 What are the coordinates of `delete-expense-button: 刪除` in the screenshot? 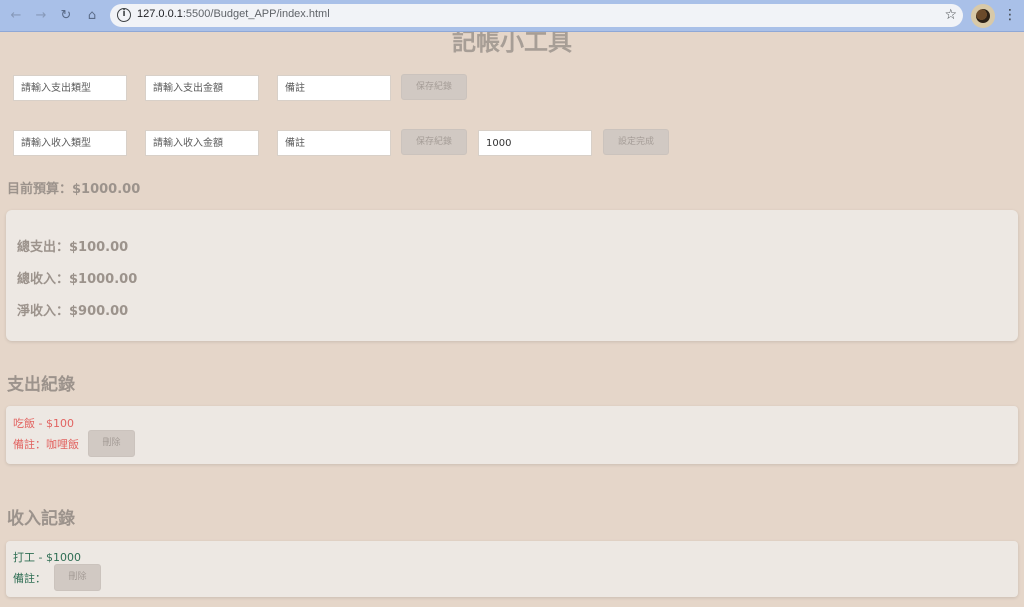 It's located at (111, 443).